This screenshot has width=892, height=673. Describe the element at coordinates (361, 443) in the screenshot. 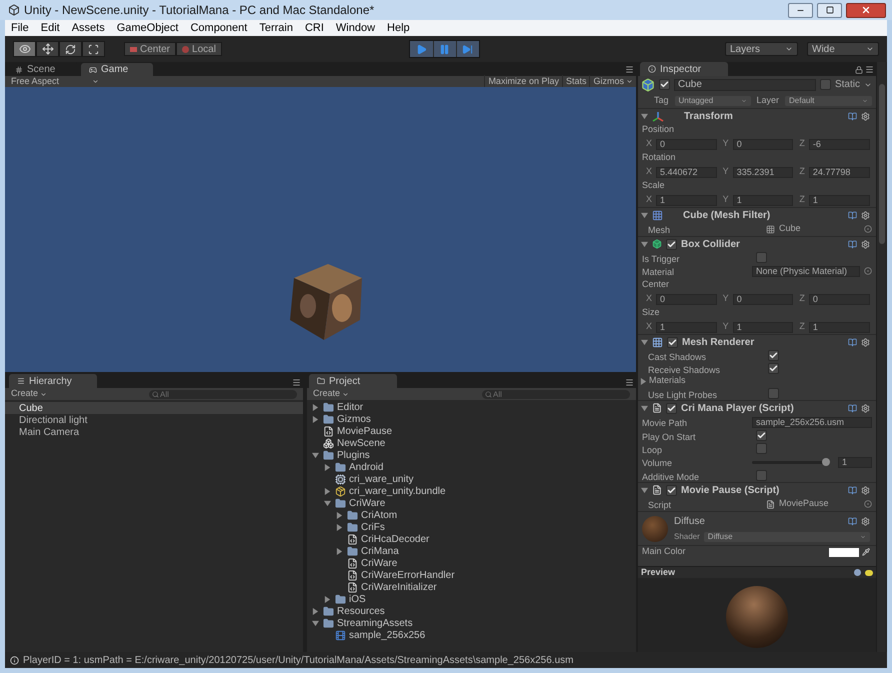

I see `project-item: NewScene` at that location.